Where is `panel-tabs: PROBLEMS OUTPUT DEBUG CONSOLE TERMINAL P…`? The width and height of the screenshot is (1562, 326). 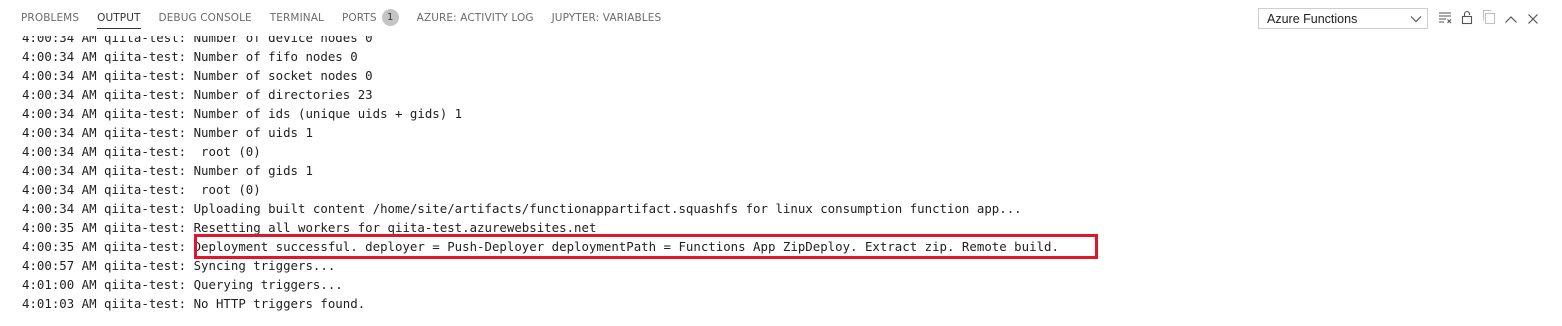
panel-tabs: PROBLEMS OUTPUT DEBUG CONSOLE TERMINAL P… is located at coordinates (341, 18).